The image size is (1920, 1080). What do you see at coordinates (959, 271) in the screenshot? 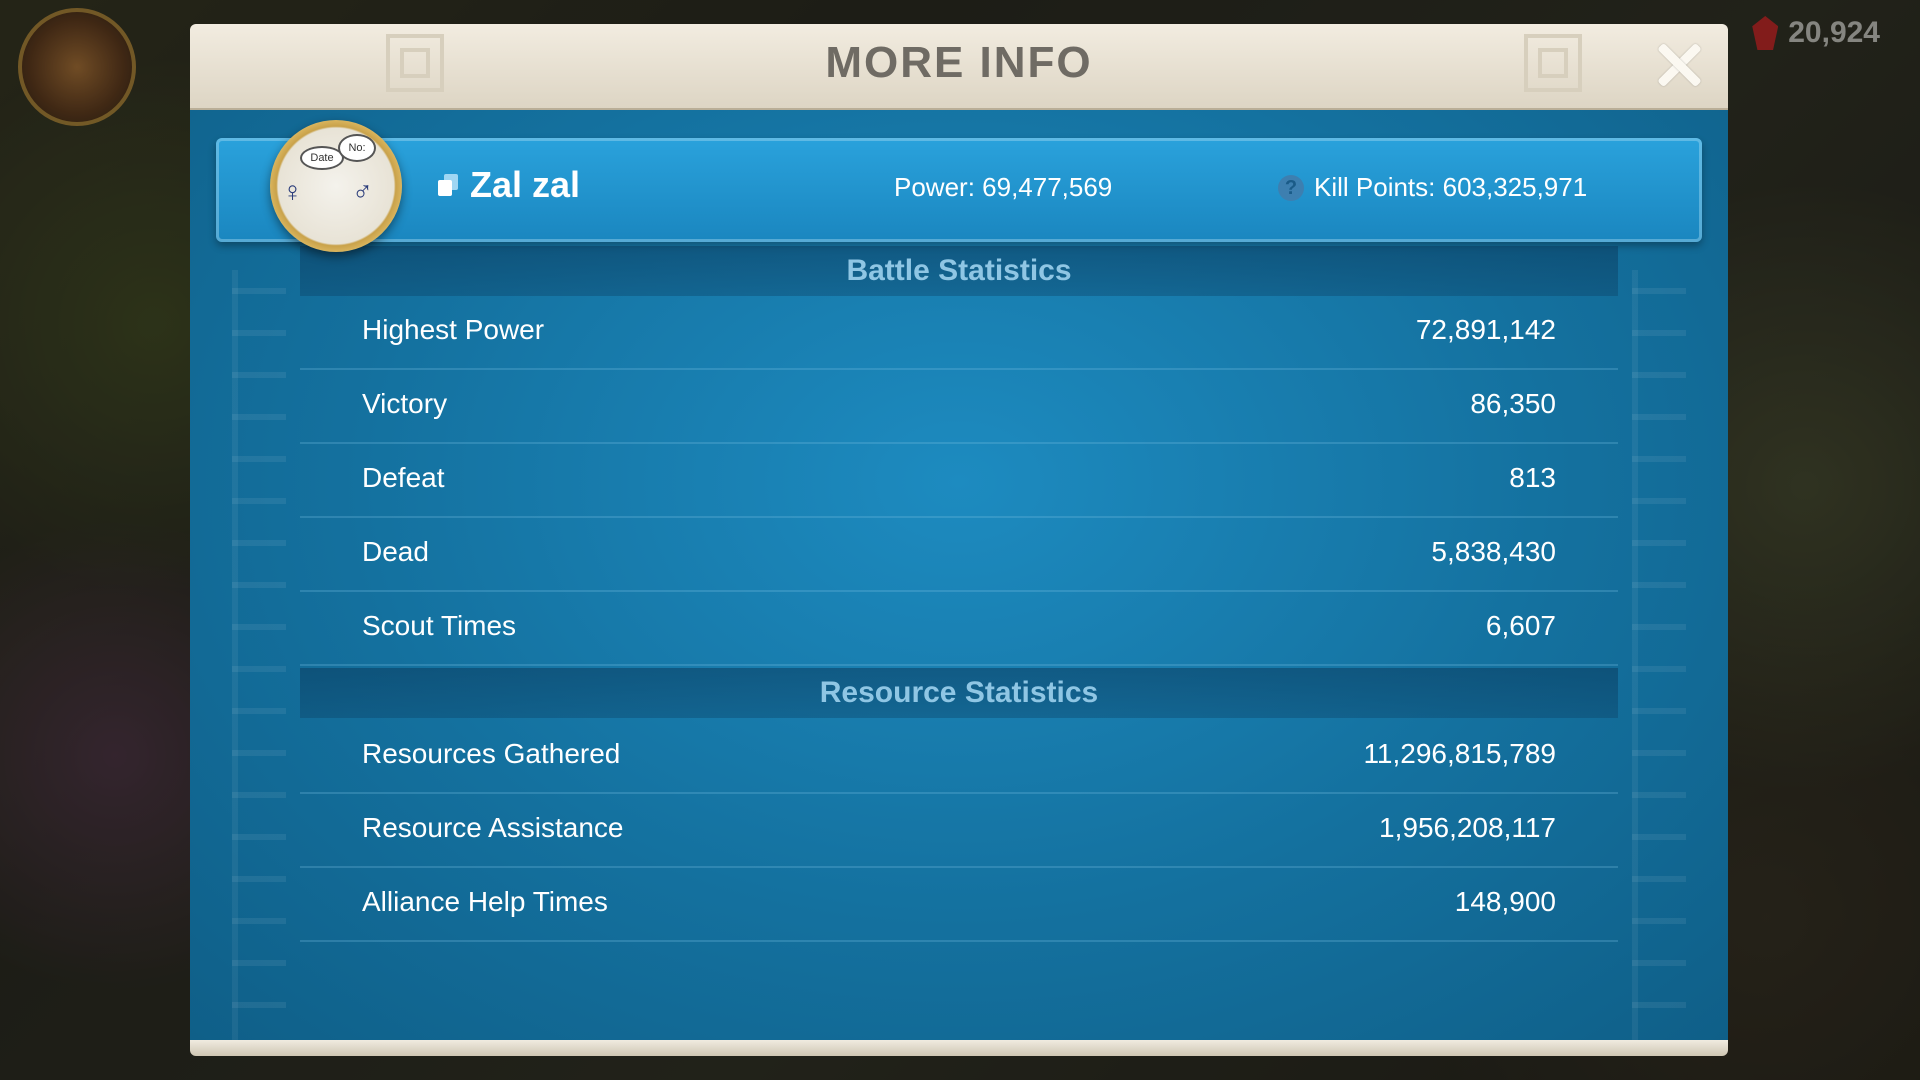
I see `battle-statistics-title: Battle Statistics` at bounding box center [959, 271].